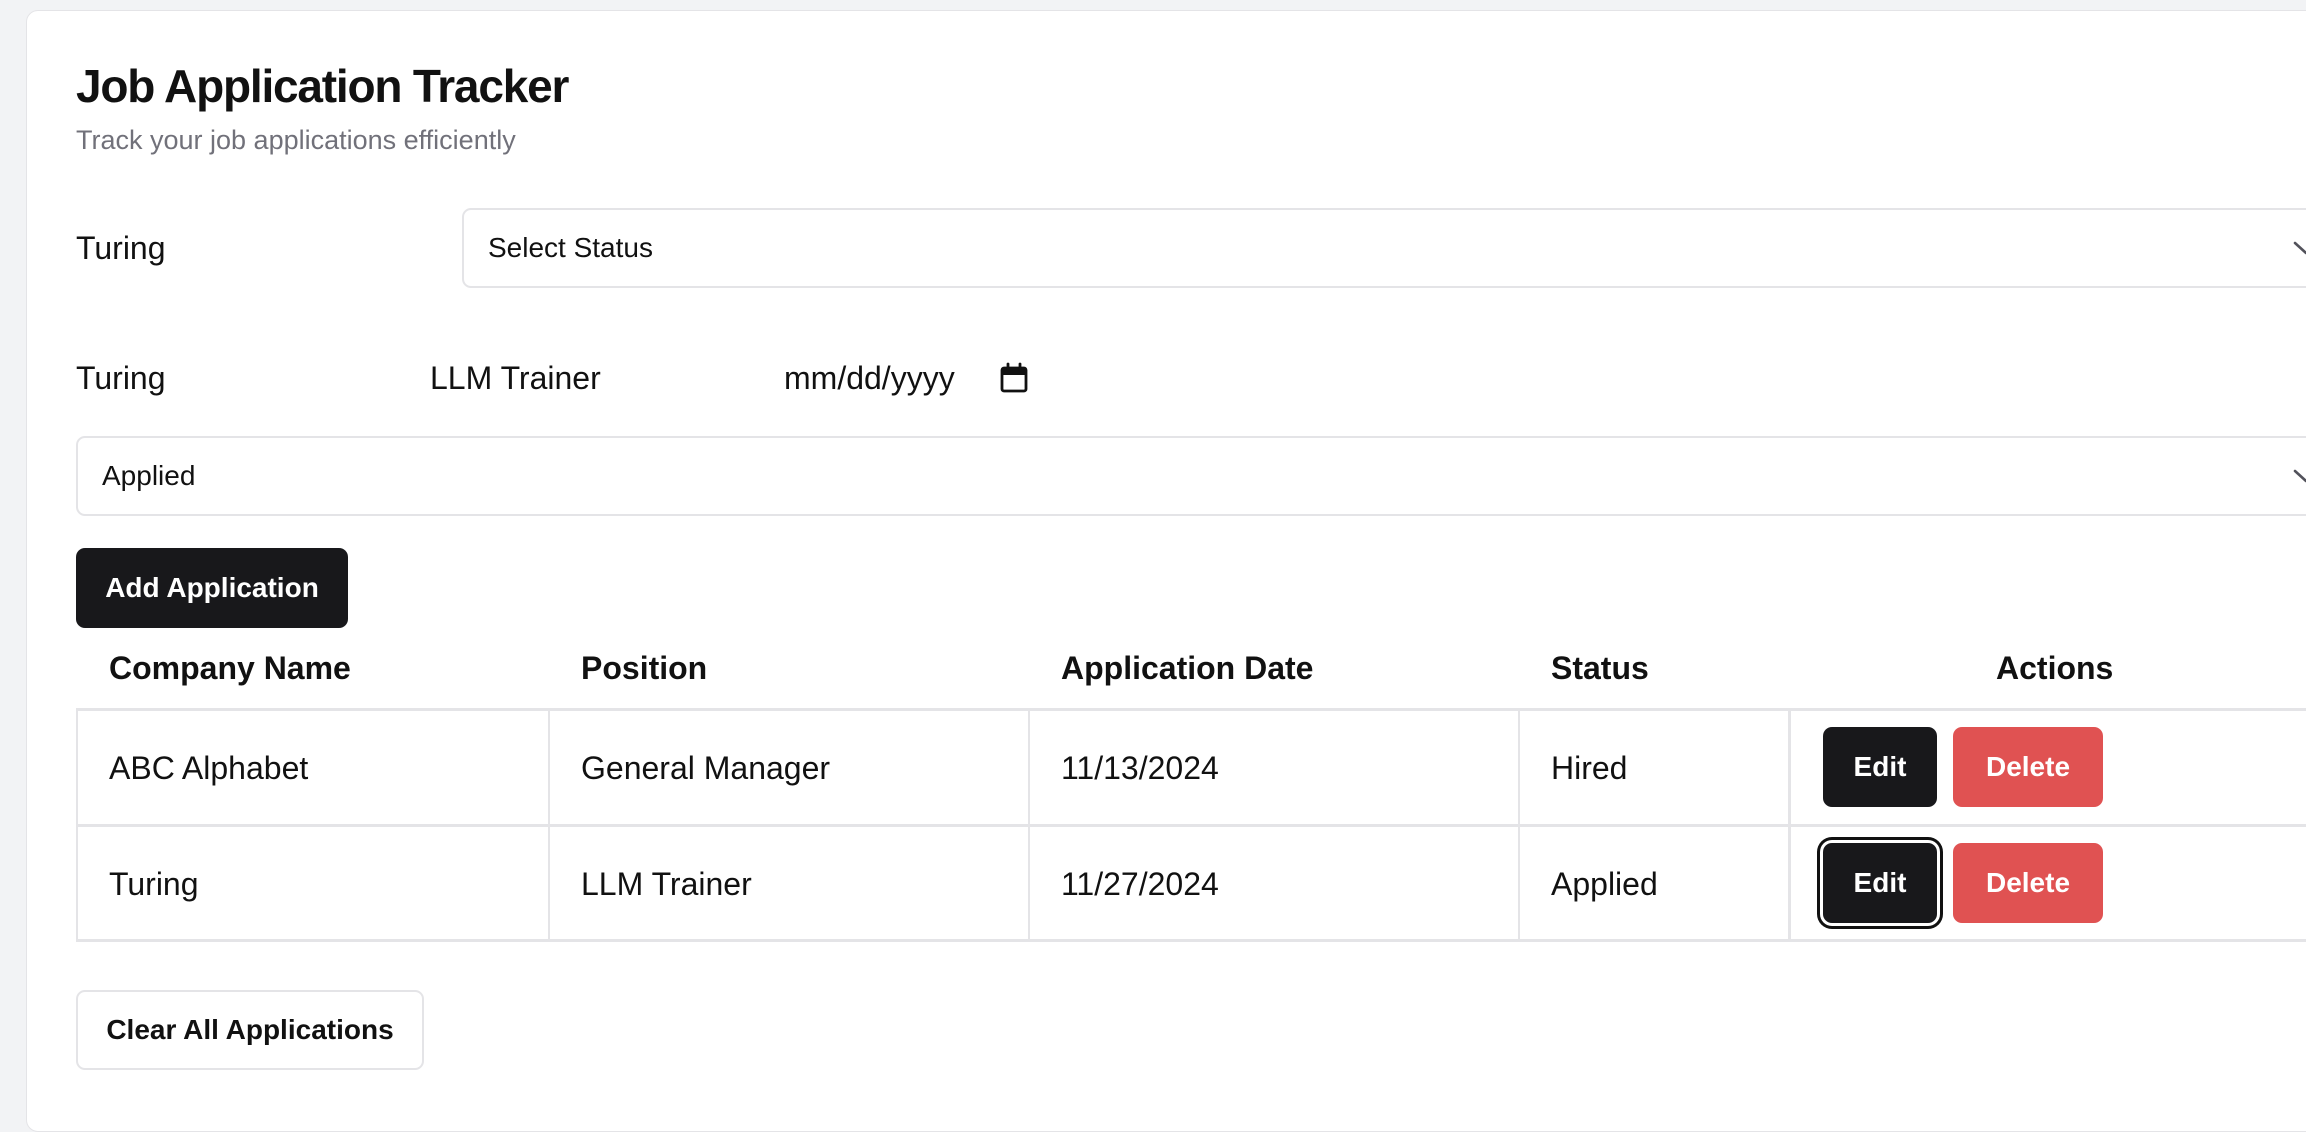 The height and width of the screenshot is (1132, 2306). I want to click on column-header-actions: Actions, so click(2055, 668).